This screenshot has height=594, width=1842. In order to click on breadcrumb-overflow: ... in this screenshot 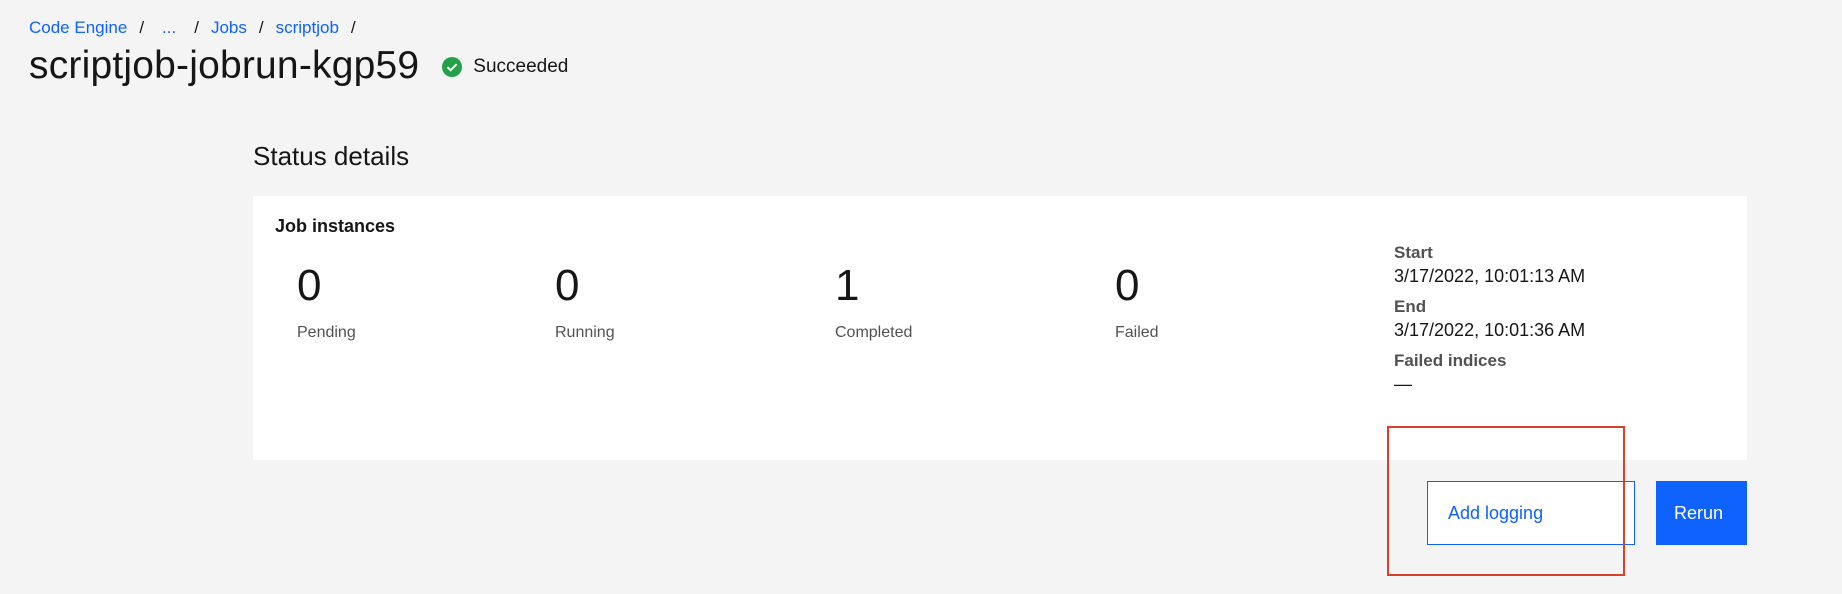, I will do `click(169, 28)`.